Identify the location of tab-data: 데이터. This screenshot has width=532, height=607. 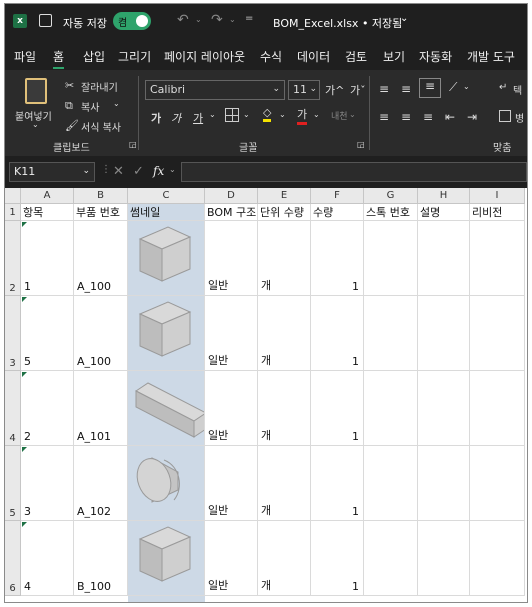
(313, 56).